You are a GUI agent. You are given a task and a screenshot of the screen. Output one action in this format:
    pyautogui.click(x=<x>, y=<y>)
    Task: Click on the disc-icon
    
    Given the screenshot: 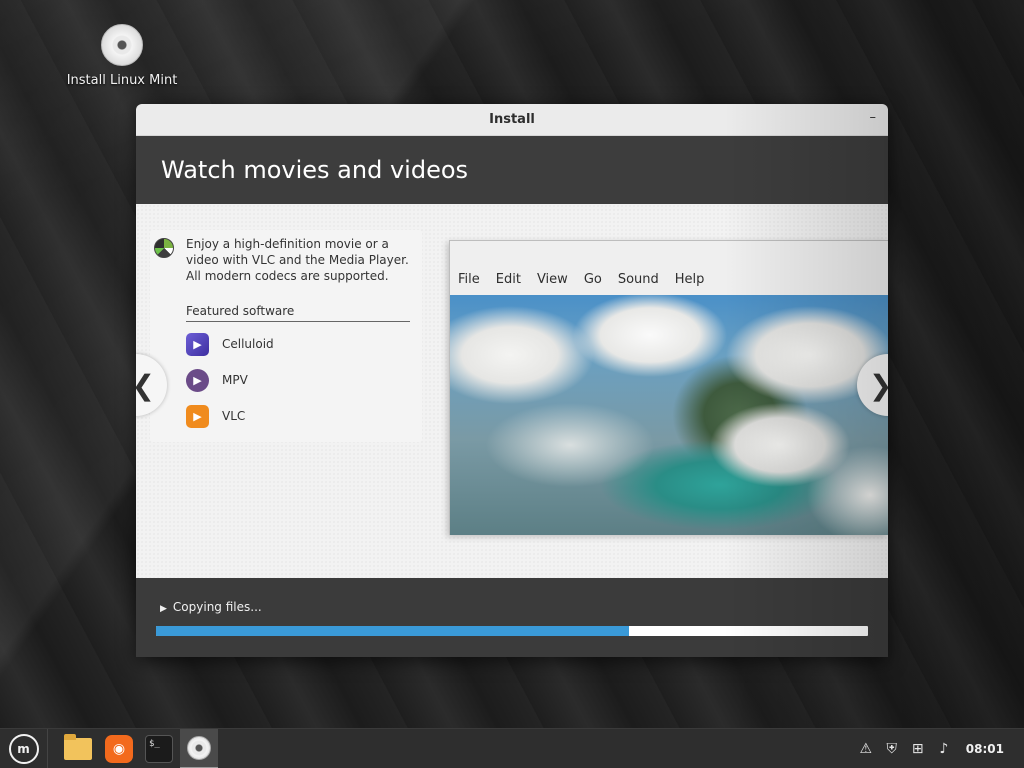 What is the action you would take?
    pyautogui.click(x=122, y=45)
    